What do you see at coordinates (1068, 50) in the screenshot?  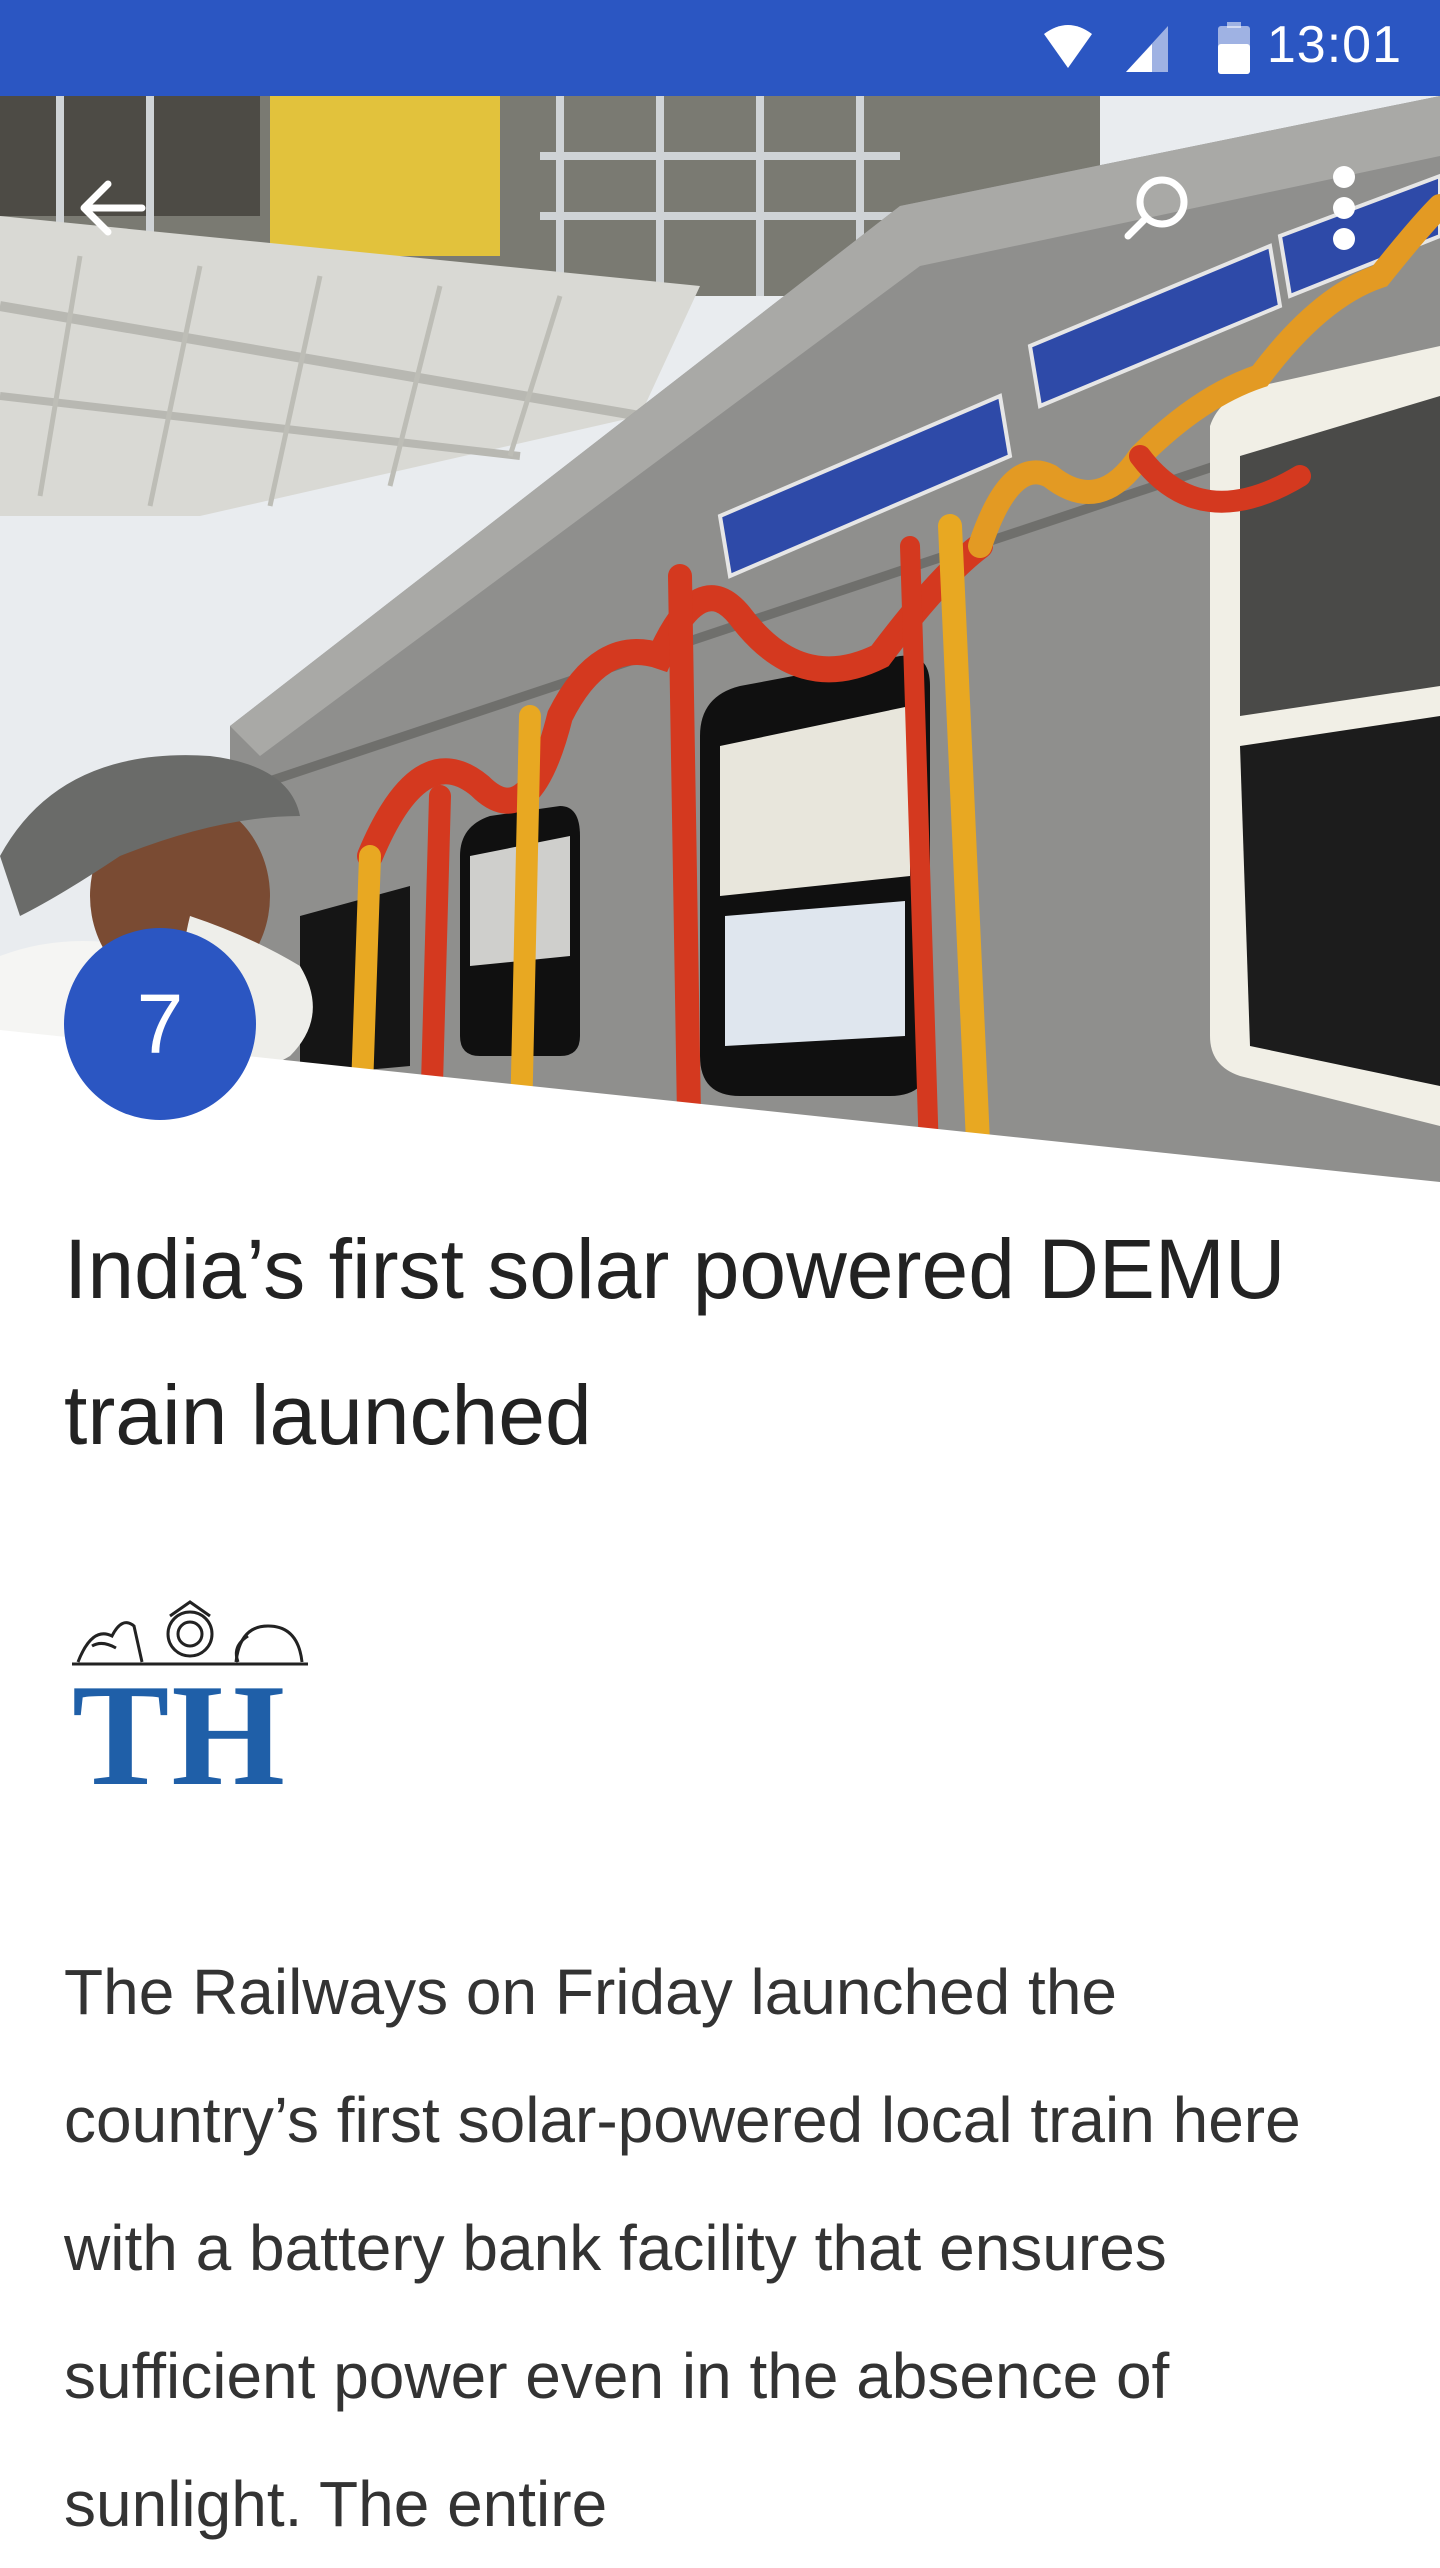 I see `wifi-icon` at bounding box center [1068, 50].